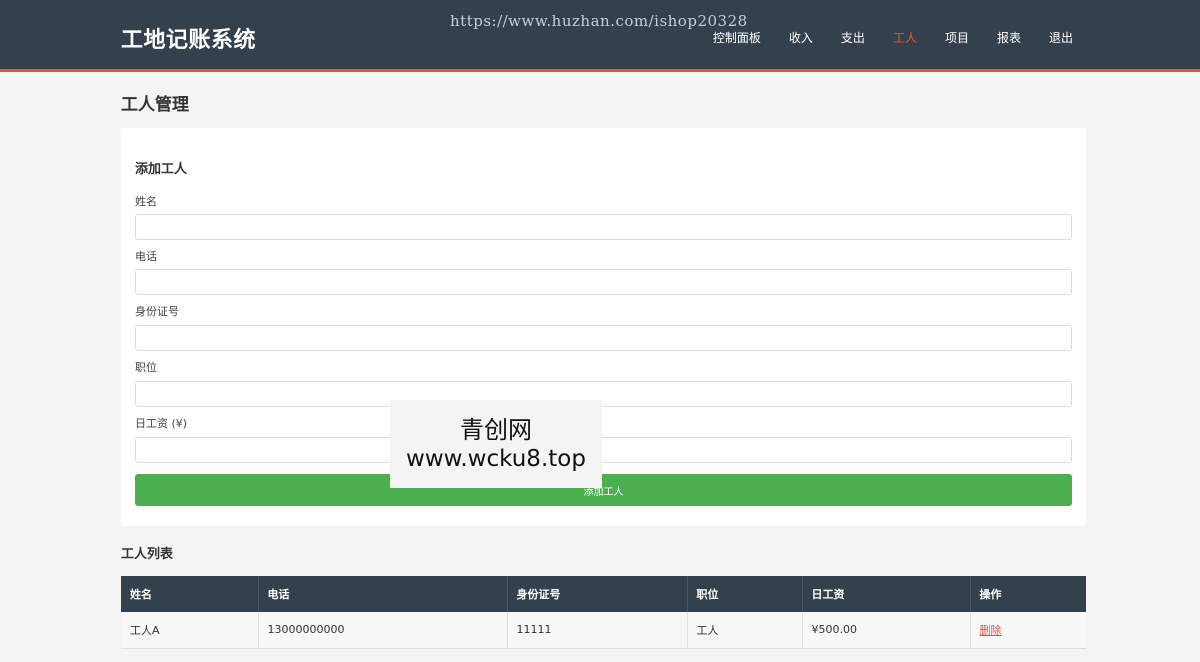  Describe the element at coordinates (189, 40) in the screenshot. I see `app-brand: 工地记账系统` at that location.